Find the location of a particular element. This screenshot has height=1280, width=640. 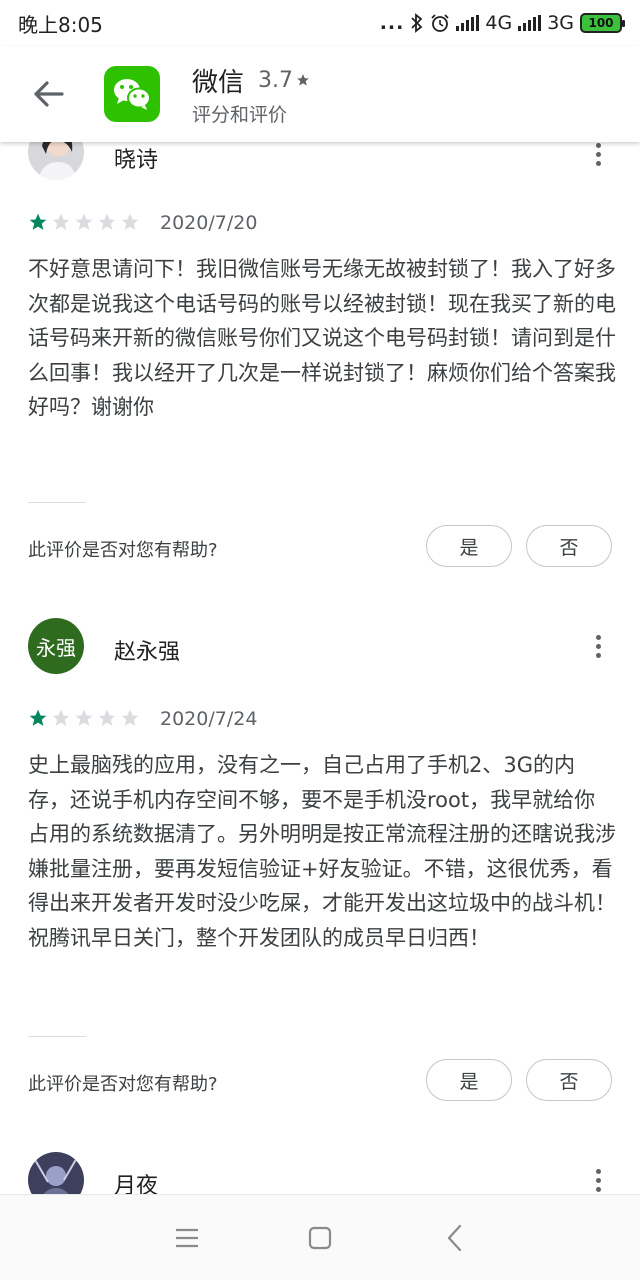

review-date: 2020/7/20 is located at coordinates (209, 223).